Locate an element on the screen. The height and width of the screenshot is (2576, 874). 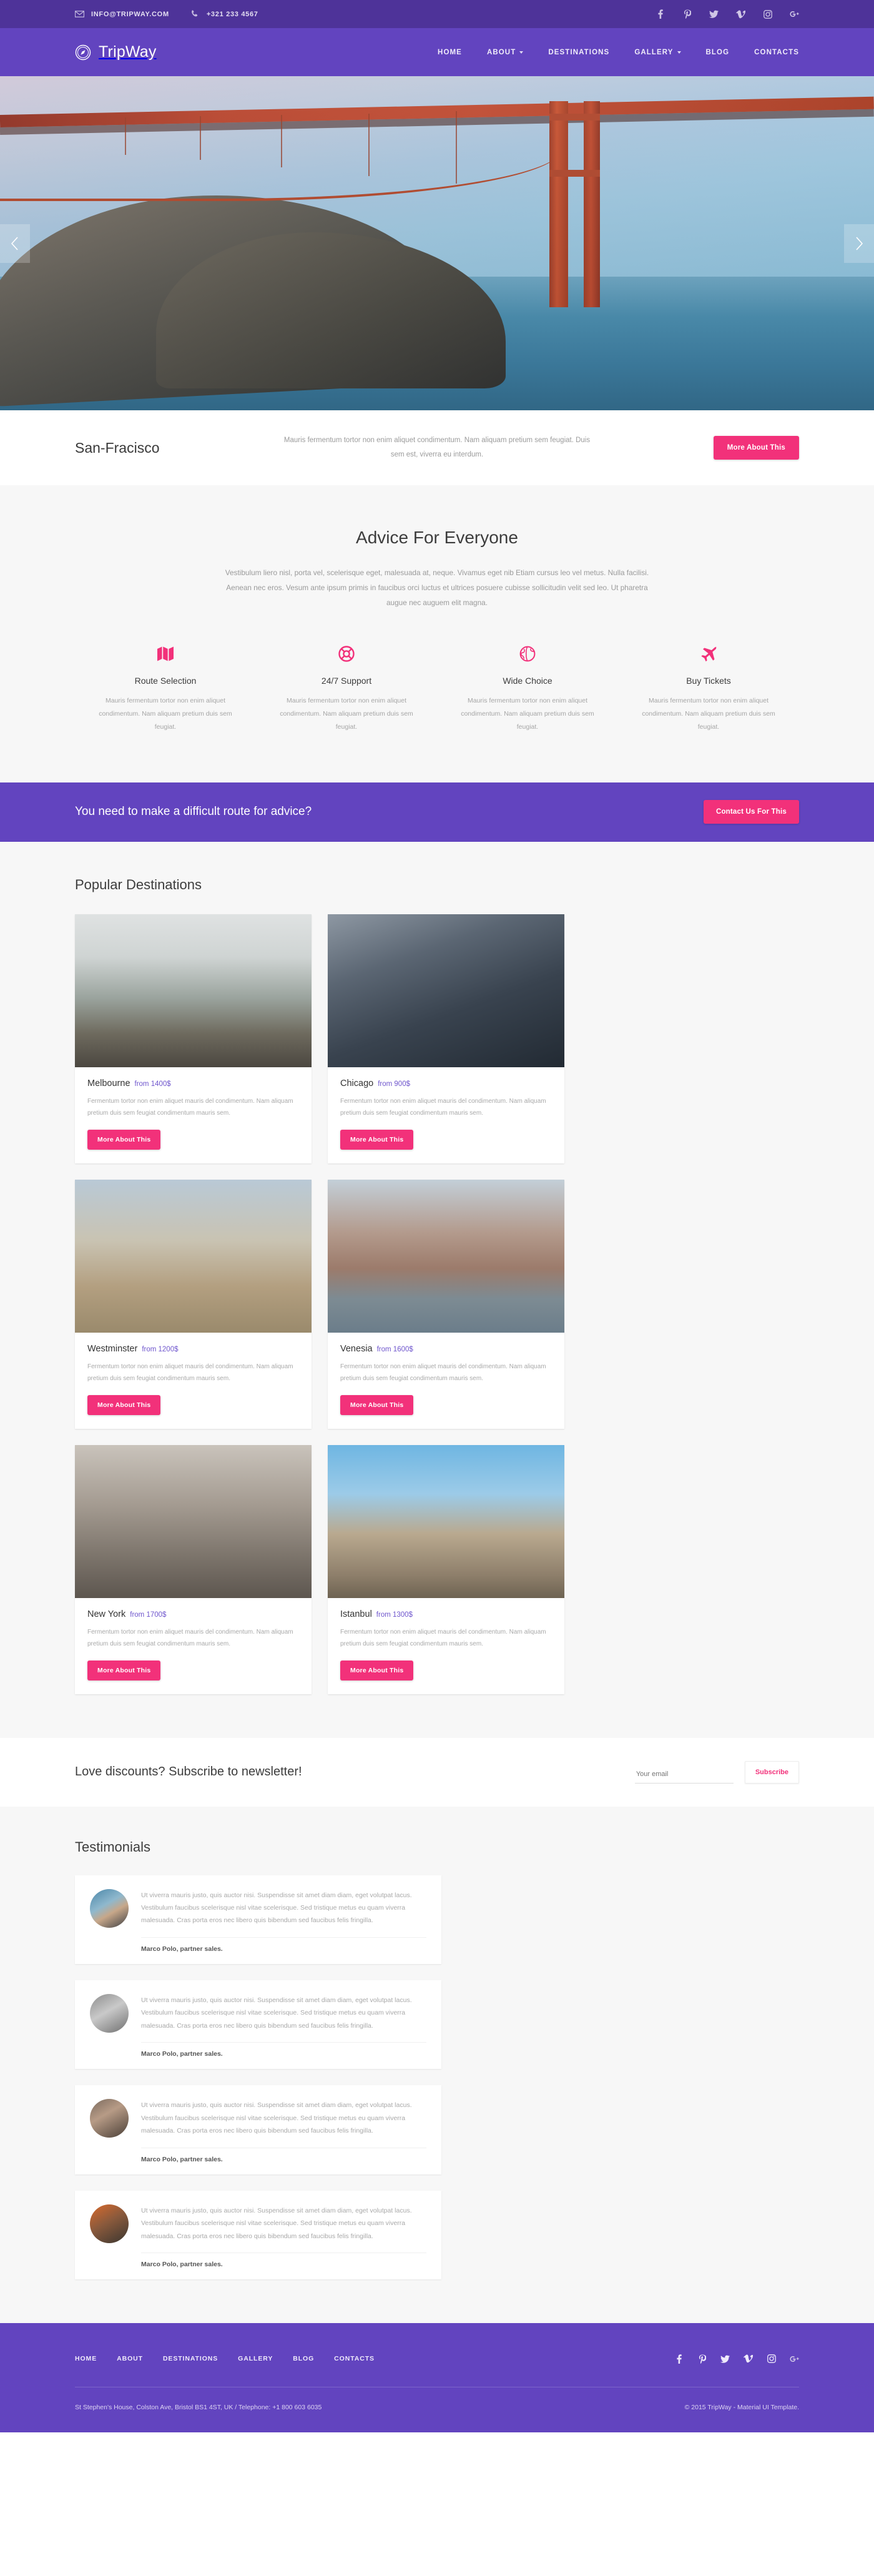
feature-title: Wide Choice is located at coordinates (527, 681).